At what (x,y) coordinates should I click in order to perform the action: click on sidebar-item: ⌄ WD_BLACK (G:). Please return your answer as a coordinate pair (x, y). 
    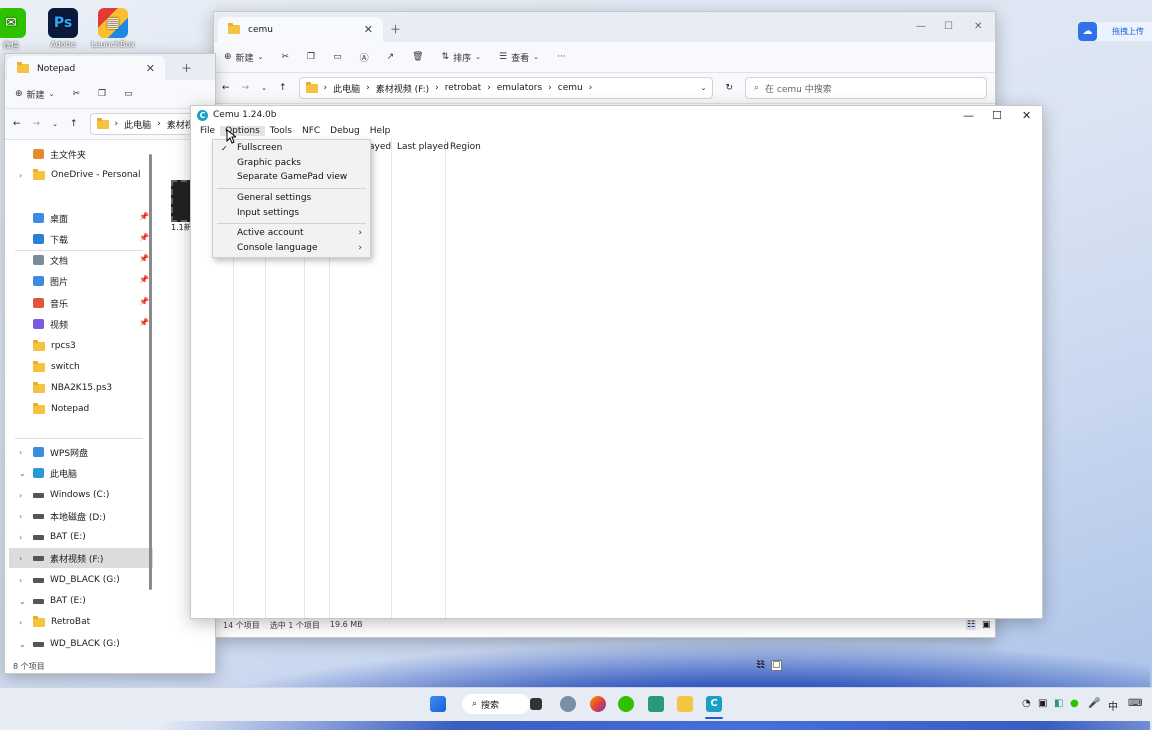
    Looking at the image, I should click on (69, 644).